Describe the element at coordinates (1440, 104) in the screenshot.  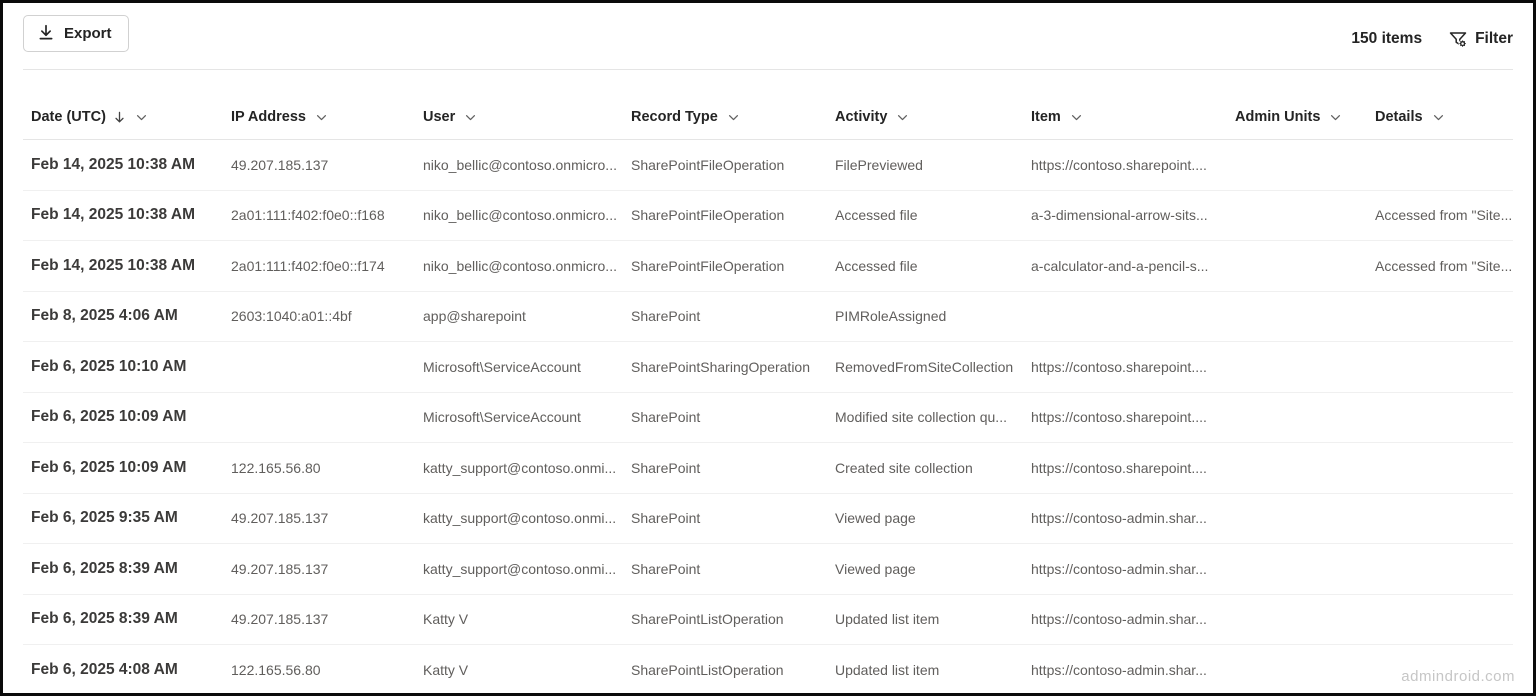
I see `column-header-details: Details` at that location.